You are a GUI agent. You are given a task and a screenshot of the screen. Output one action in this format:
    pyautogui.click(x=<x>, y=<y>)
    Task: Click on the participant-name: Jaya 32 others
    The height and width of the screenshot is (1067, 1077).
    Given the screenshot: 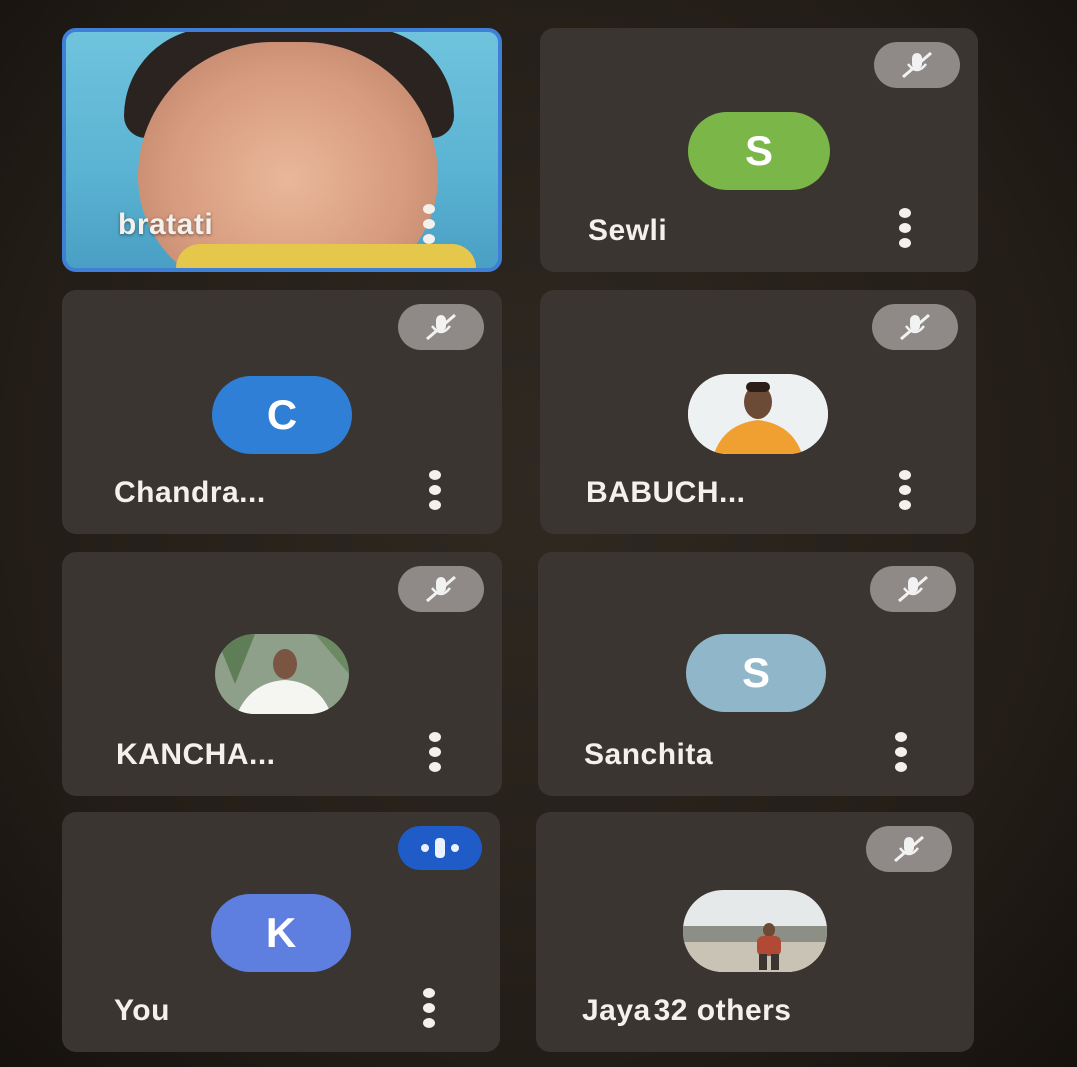 What is the action you would take?
    pyautogui.click(x=686, y=1011)
    